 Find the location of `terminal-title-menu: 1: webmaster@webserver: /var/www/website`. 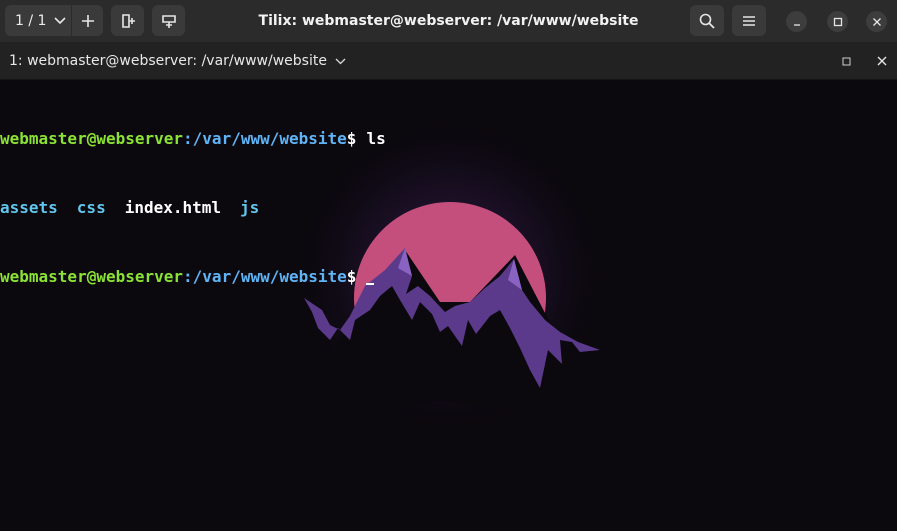

terminal-title-menu: 1: webmaster@webserver: /var/www/website is located at coordinates (177, 61).